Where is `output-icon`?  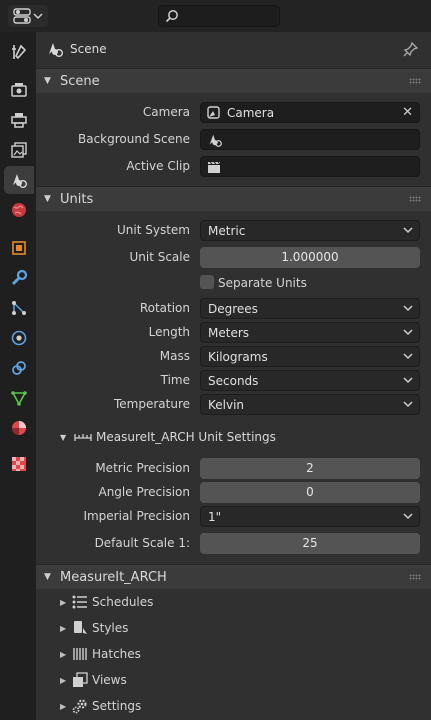
output-icon is located at coordinates (19, 120).